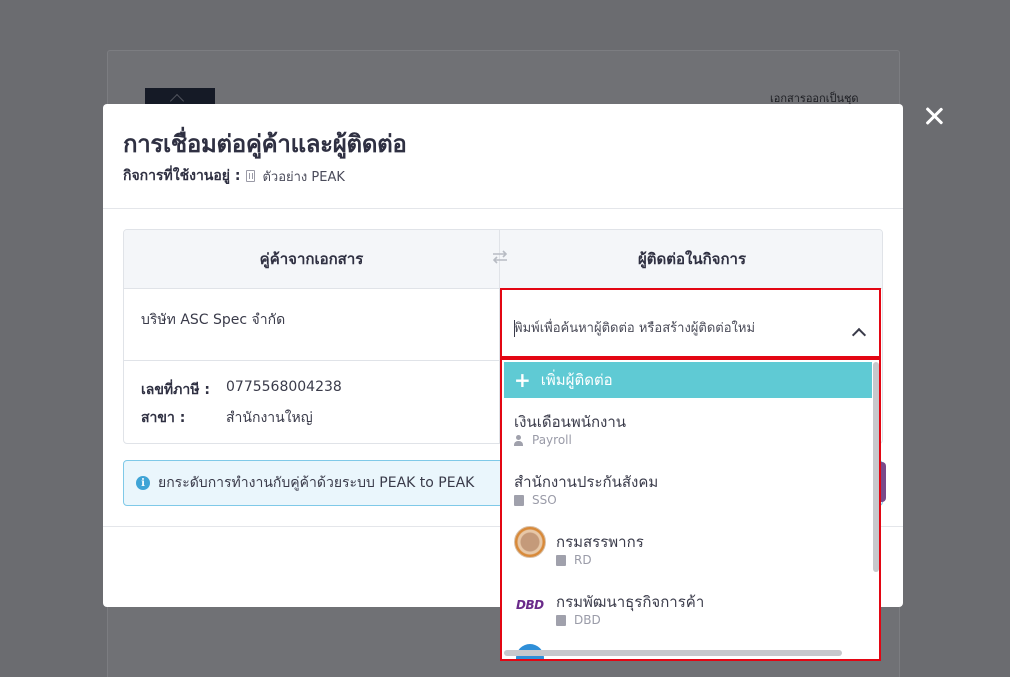  I want to click on contact-option-rd: กรมสรรพากร RD, so click(688, 550).